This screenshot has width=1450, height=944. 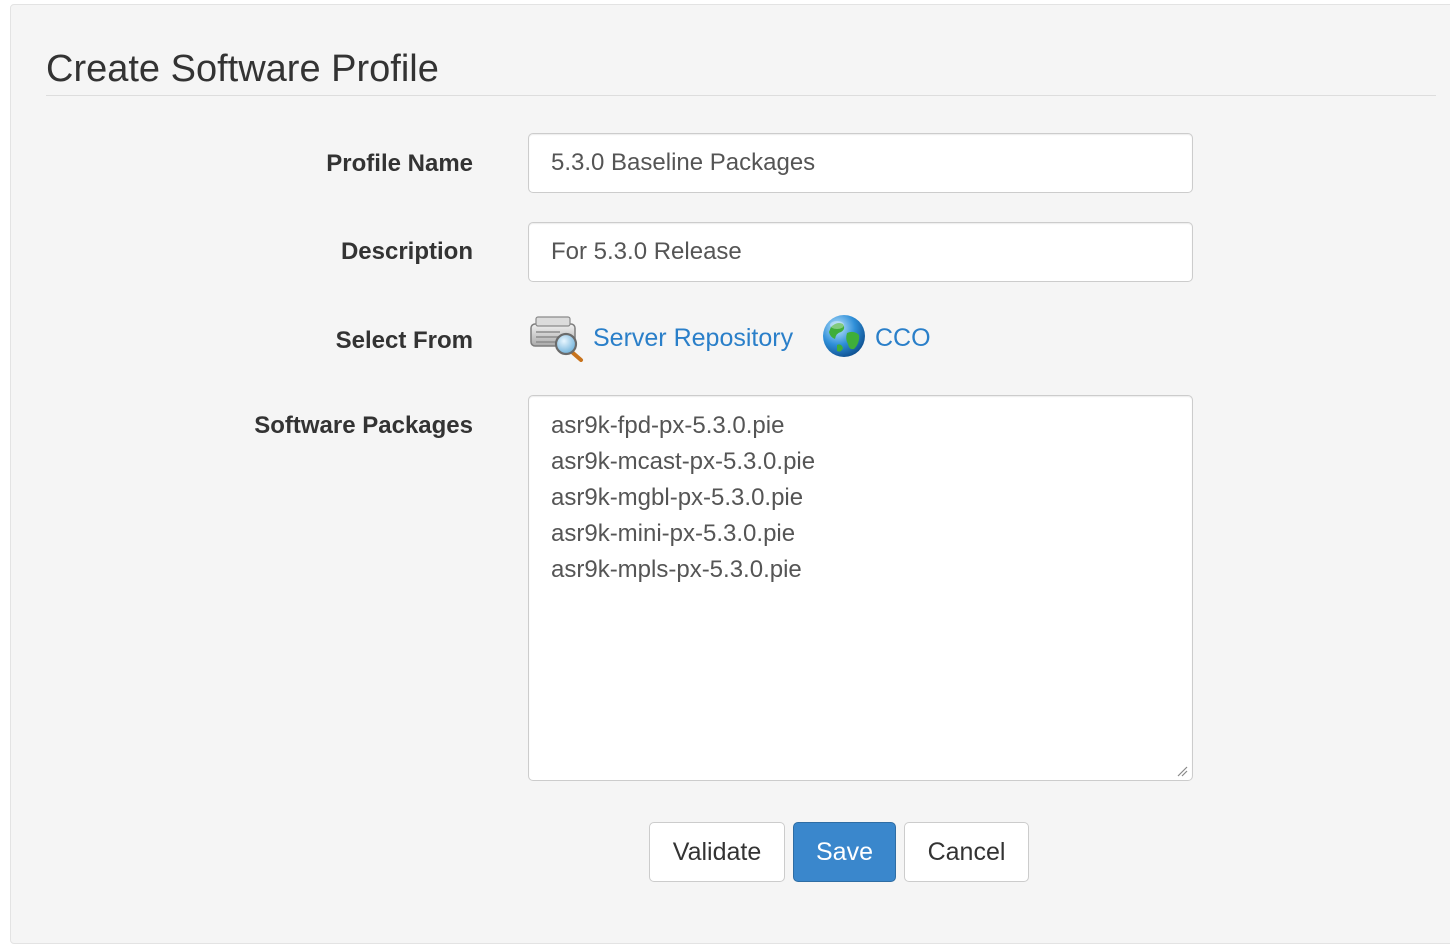 I want to click on cco-link: CCO, so click(x=876, y=338).